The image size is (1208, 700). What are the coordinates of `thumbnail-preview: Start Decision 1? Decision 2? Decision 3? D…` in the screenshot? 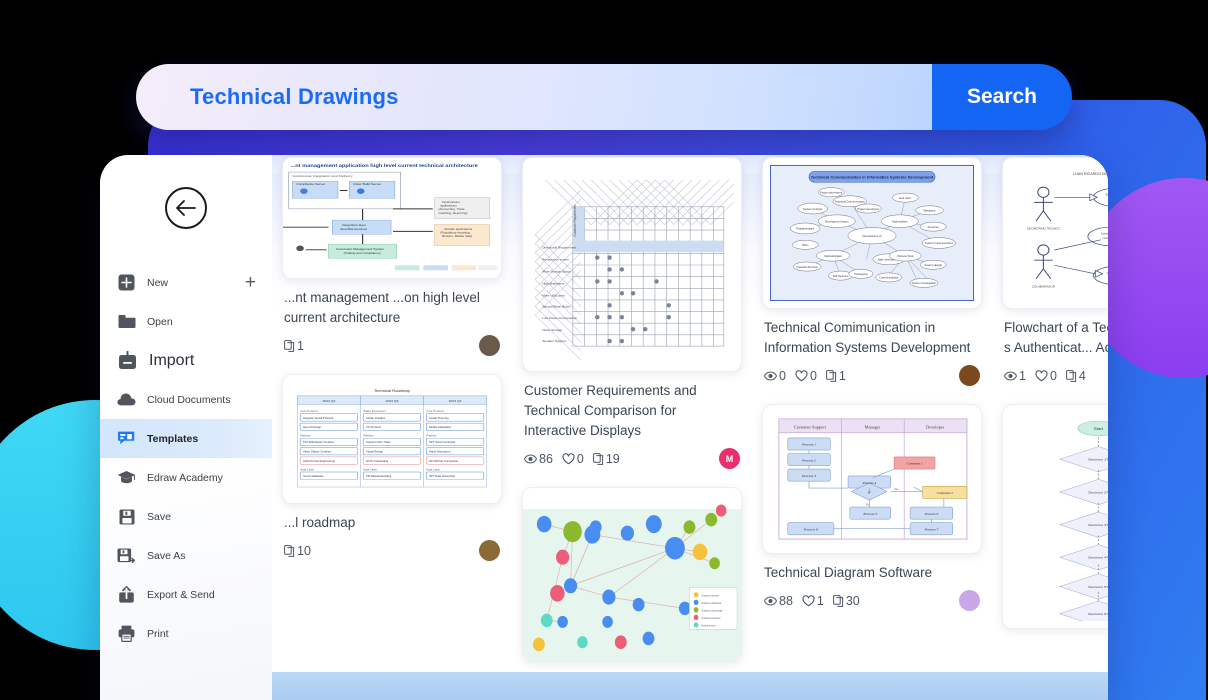 It's located at (1059, 519).